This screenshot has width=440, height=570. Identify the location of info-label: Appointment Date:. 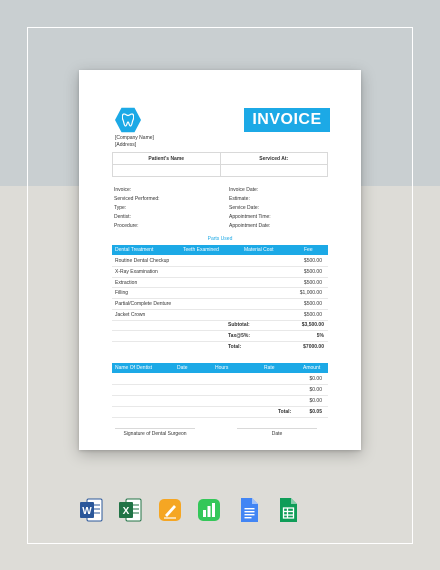
(250, 226).